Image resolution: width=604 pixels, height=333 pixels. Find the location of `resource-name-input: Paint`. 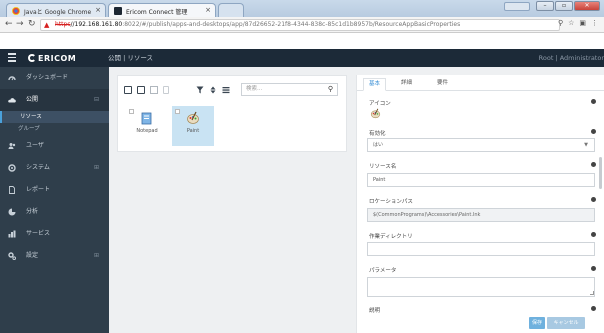

resource-name-input: Paint is located at coordinates (481, 180).